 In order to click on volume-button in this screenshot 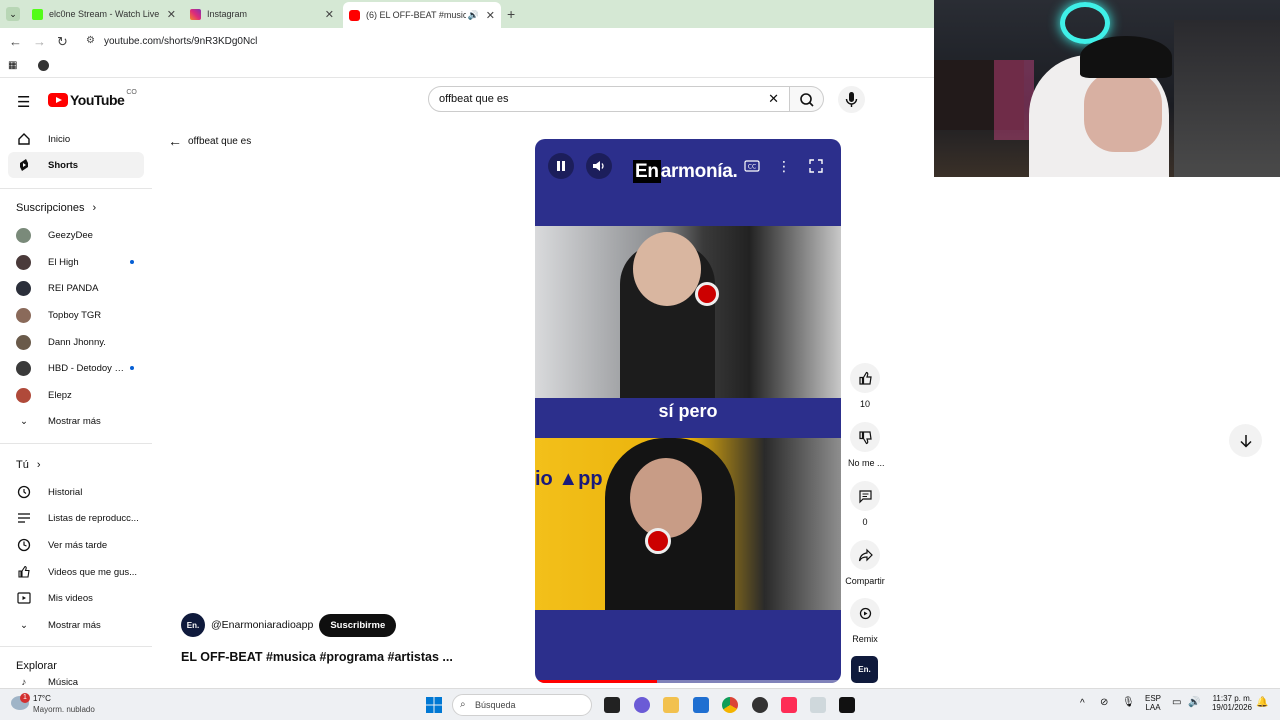, I will do `click(599, 166)`.